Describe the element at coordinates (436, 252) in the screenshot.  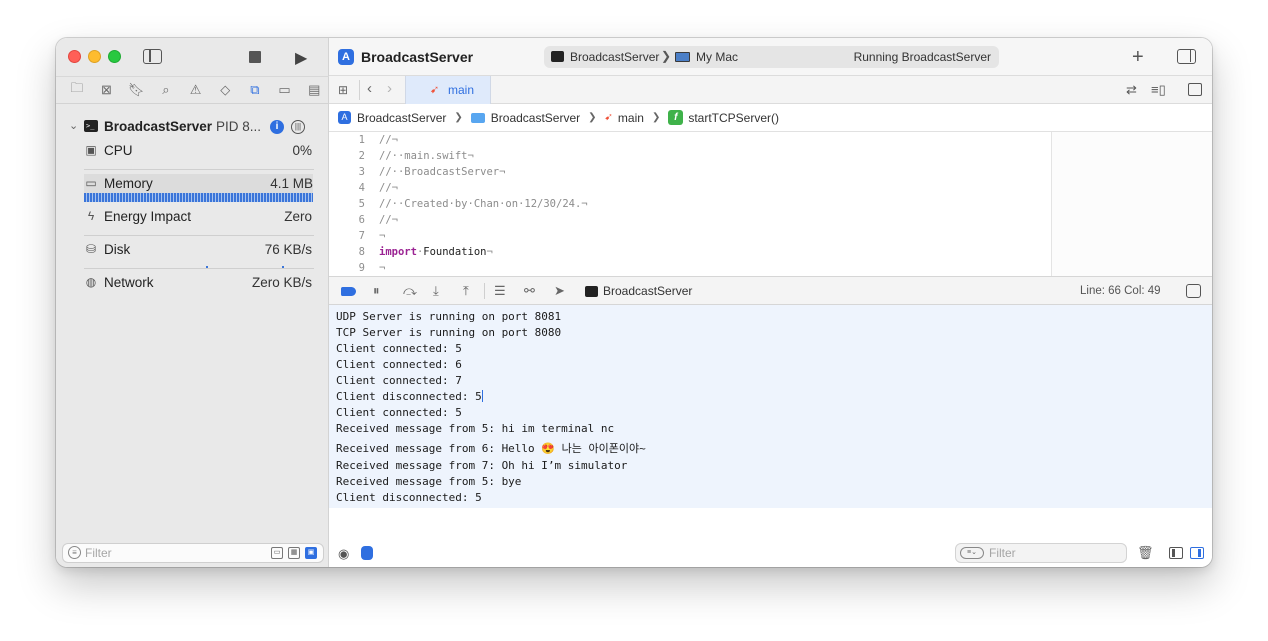
I see `line-text: import·Foundation¬` at that location.